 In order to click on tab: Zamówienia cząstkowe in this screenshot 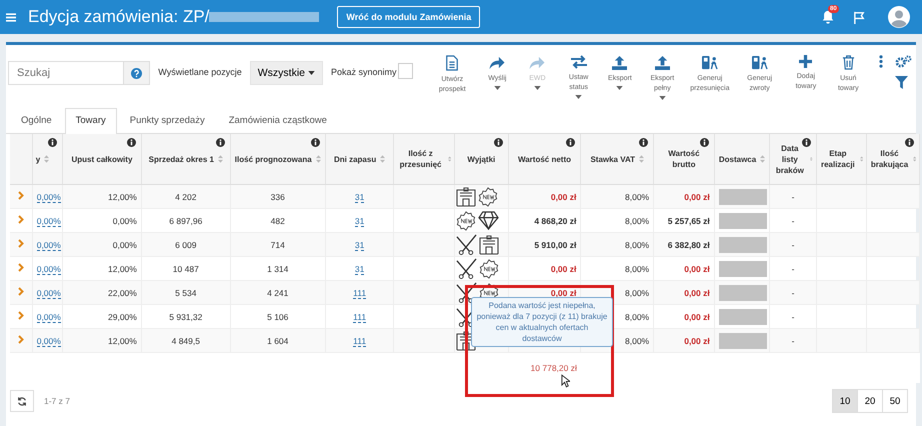, I will do `click(278, 120)`.